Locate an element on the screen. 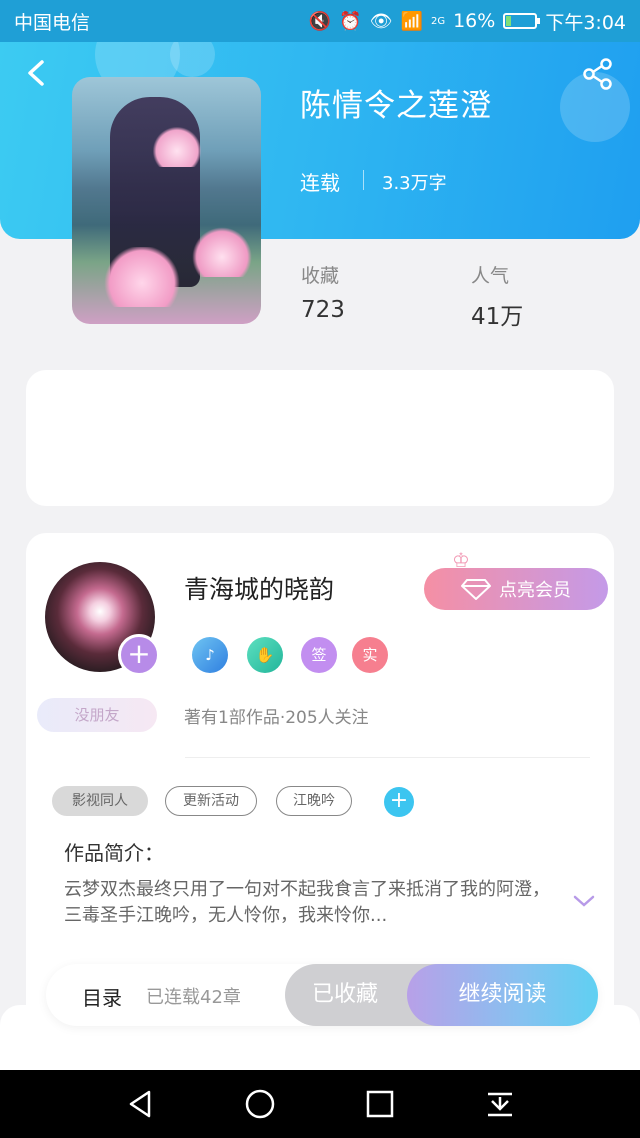  share-button is located at coordinates (598, 74).